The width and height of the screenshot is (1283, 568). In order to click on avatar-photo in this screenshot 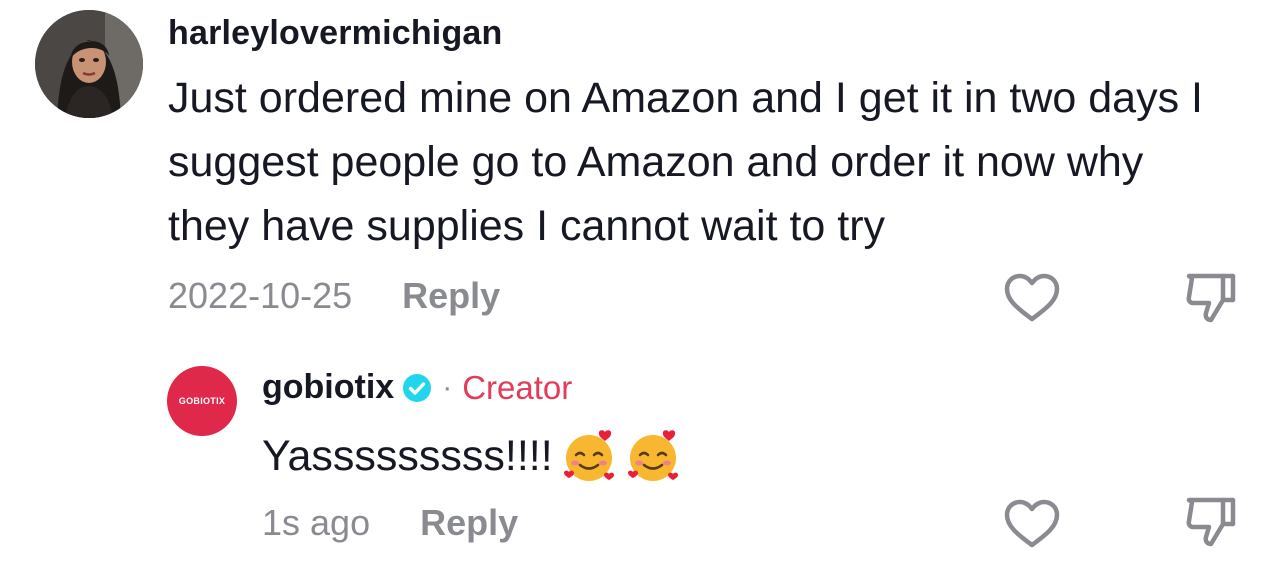, I will do `click(89, 64)`.